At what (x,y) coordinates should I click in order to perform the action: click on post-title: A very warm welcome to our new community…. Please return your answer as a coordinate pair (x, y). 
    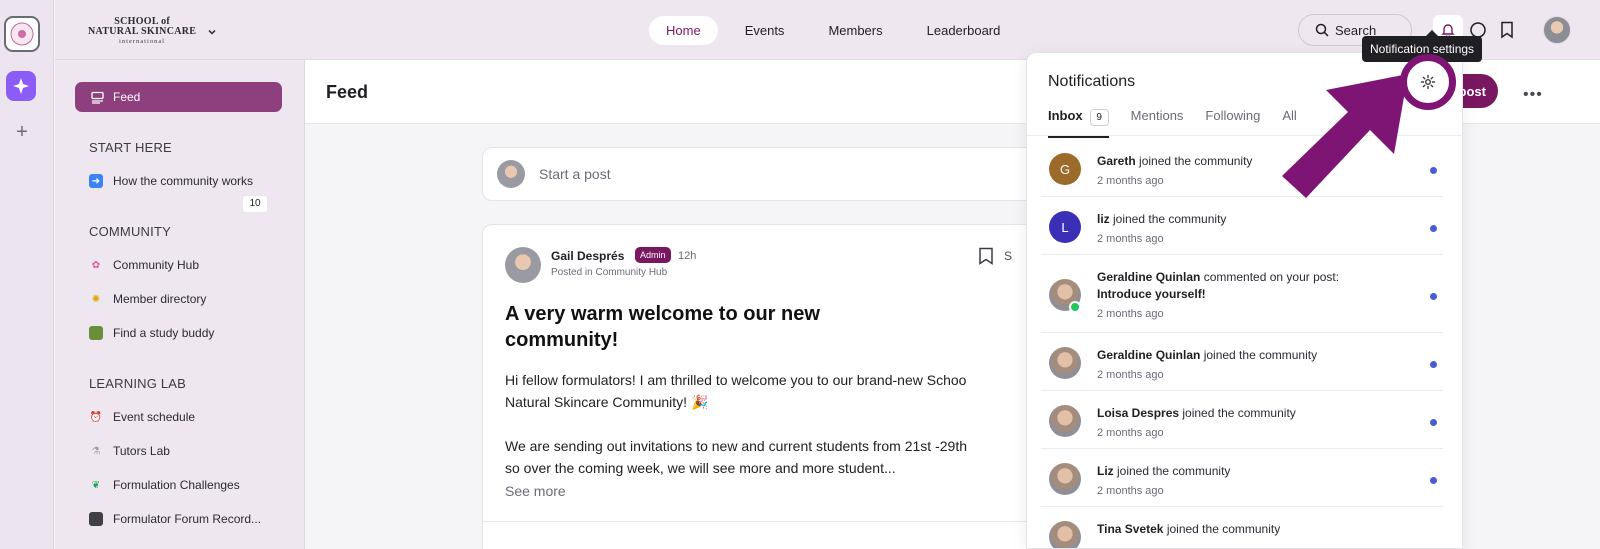
    Looking at the image, I should click on (700, 327).